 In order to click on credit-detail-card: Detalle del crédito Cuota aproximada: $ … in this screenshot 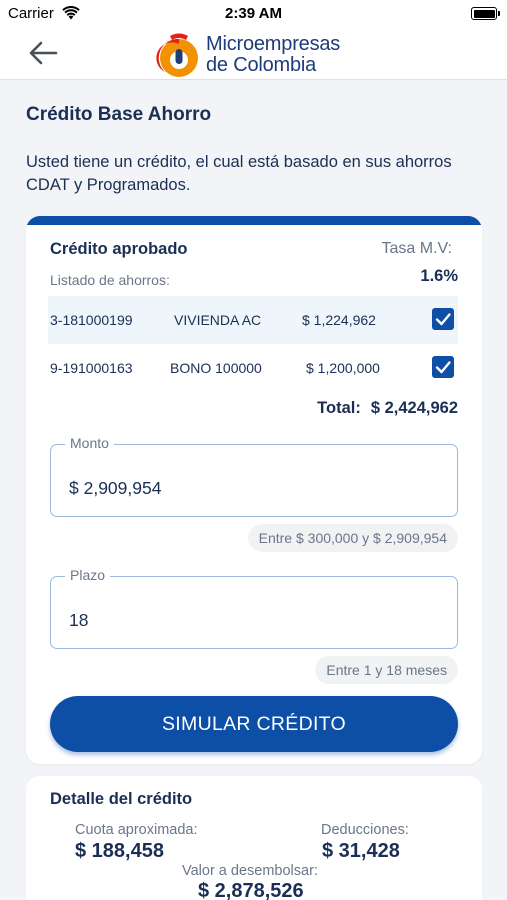, I will do `click(254, 838)`.